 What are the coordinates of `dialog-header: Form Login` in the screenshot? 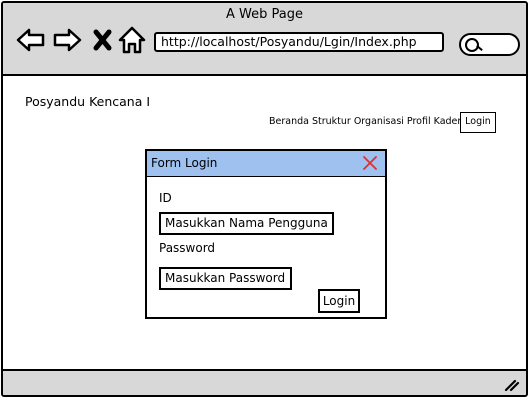 It's located at (266, 164).